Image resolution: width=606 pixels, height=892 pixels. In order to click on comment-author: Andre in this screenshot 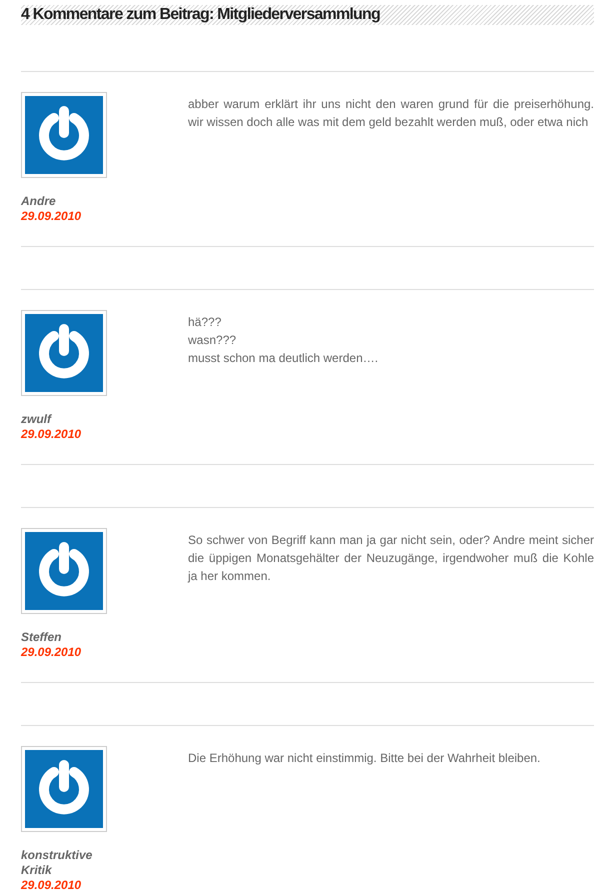, I will do `click(39, 201)`.